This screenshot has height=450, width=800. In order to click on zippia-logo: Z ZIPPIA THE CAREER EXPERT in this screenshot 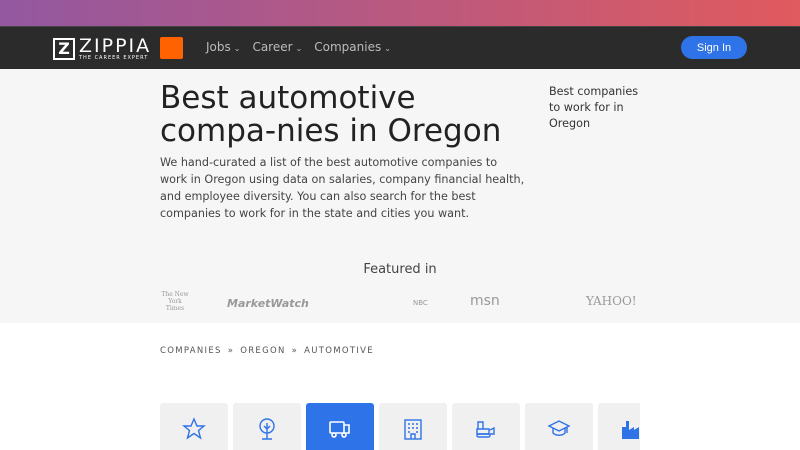, I will do `click(102, 49)`.